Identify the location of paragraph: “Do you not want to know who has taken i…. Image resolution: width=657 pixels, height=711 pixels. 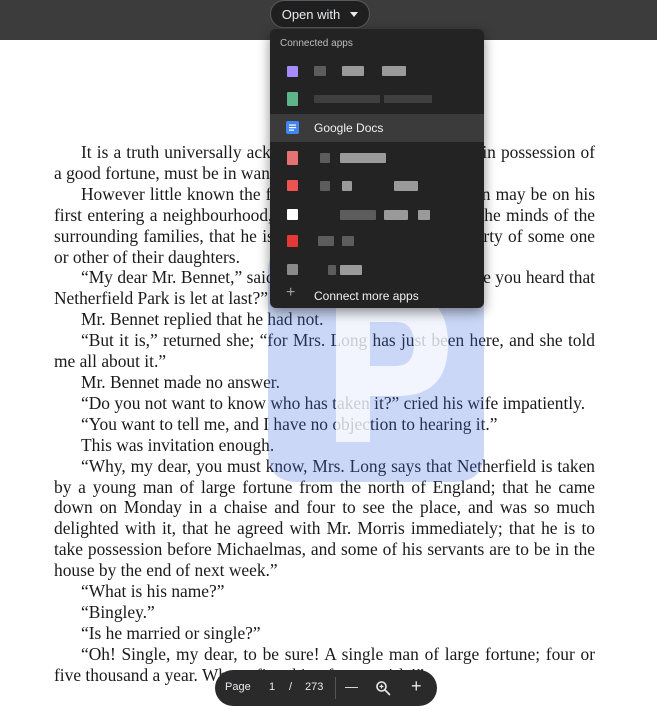
(333, 402).